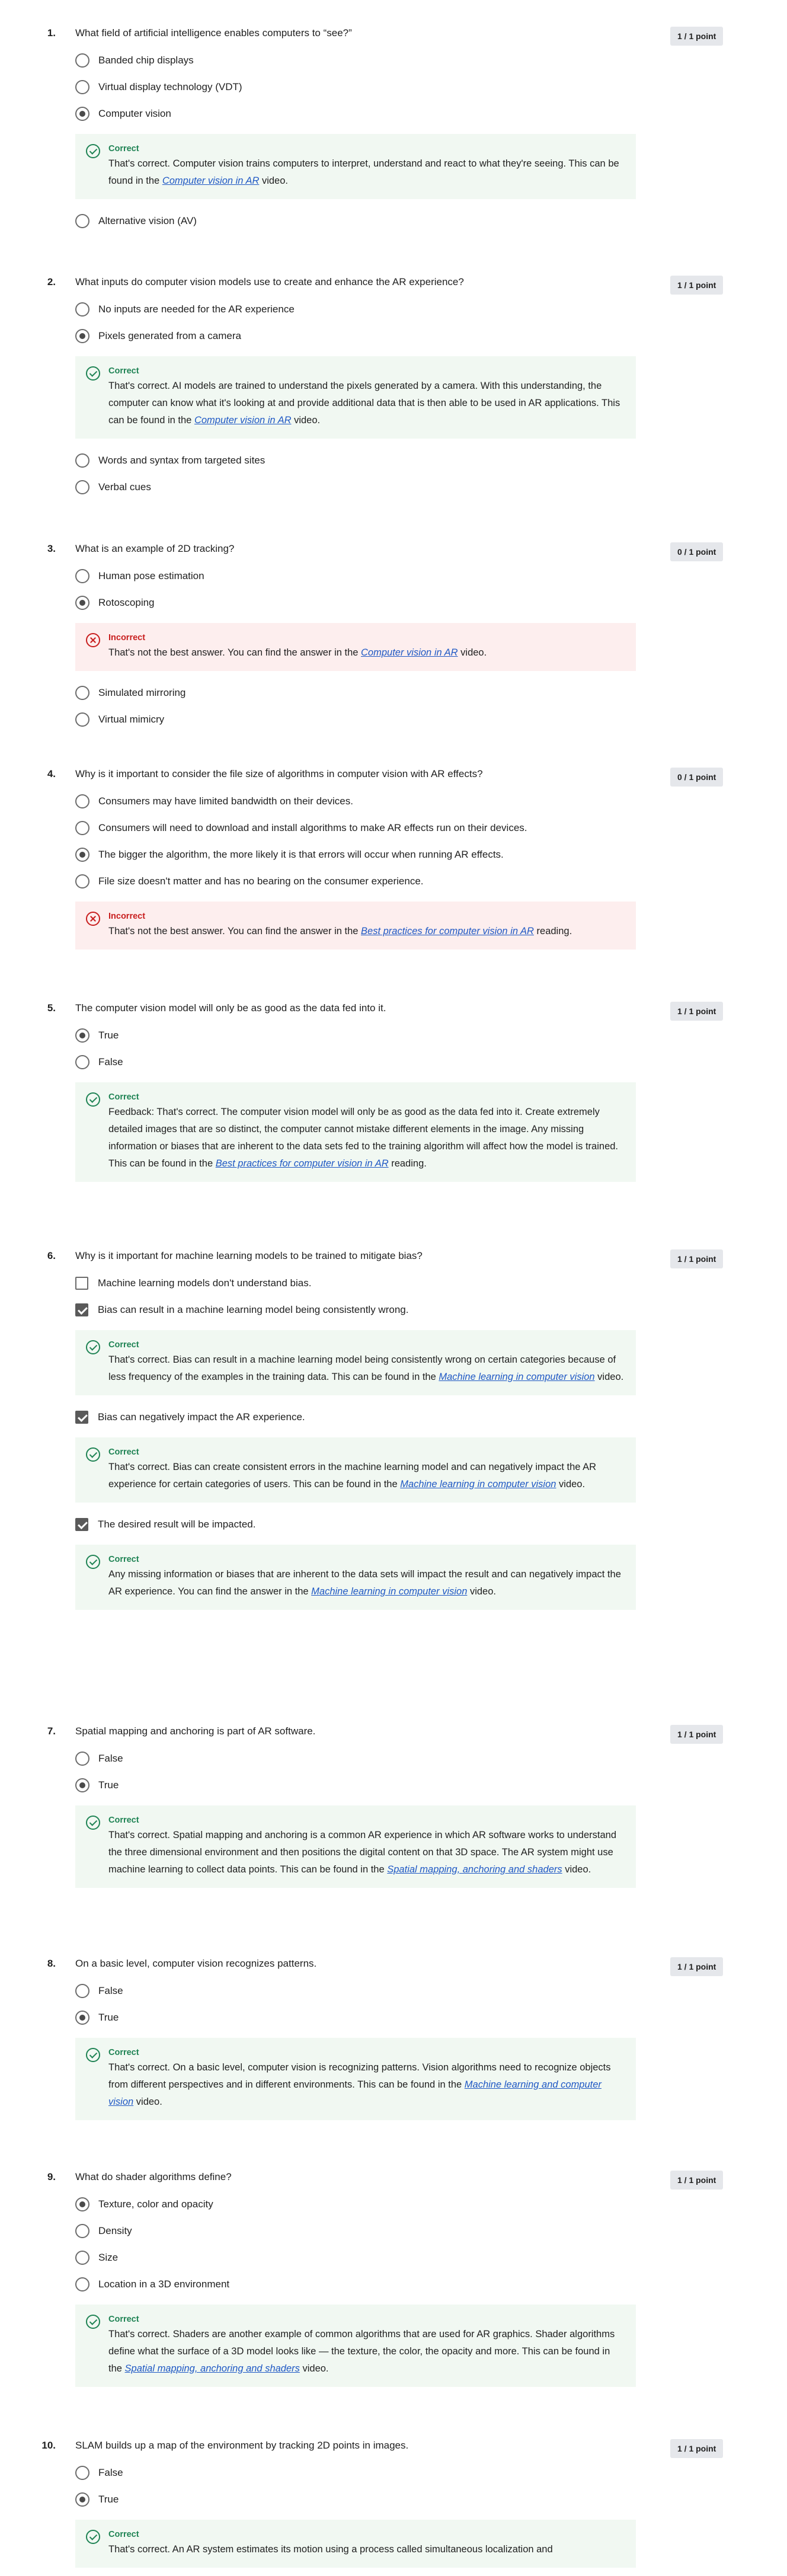  Describe the element at coordinates (127, 916) in the screenshot. I see `feedback-status: Incorrect` at that location.